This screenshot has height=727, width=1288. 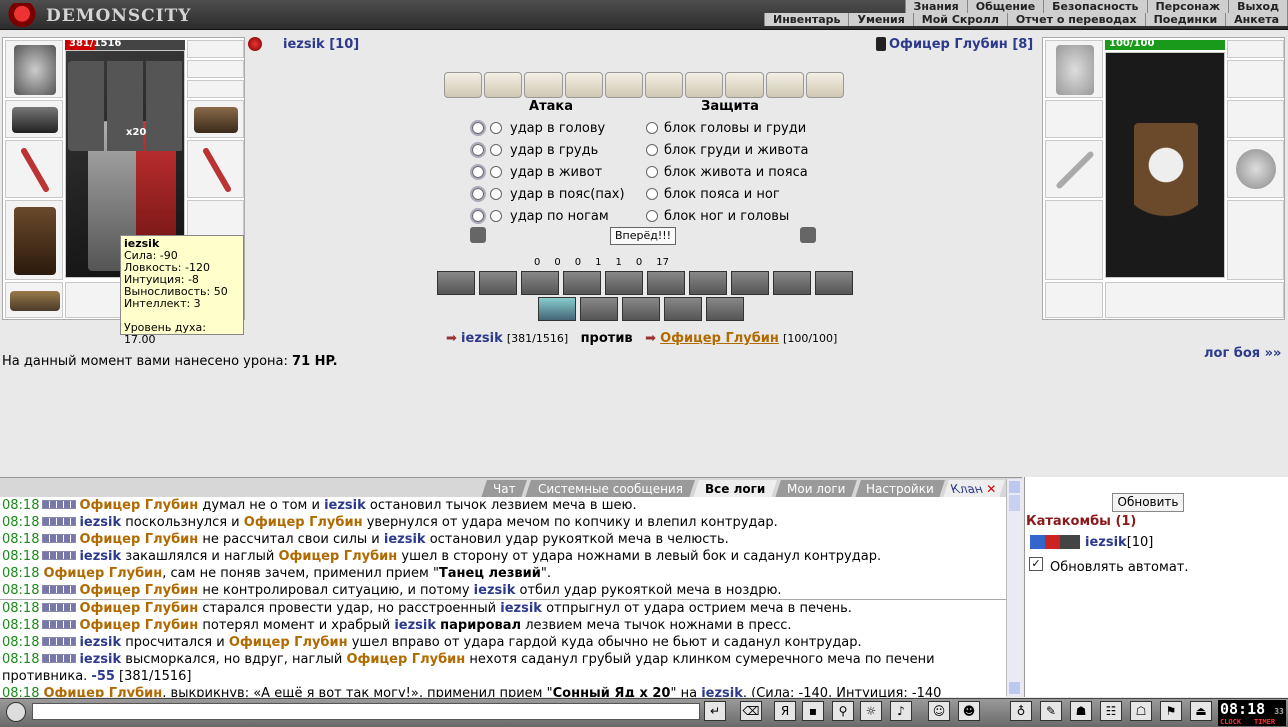 What do you see at coordinates (719, 338) in the screenshot?
I see `versus-enemy: Офицер Глубин` at bounding box center [719, 338].